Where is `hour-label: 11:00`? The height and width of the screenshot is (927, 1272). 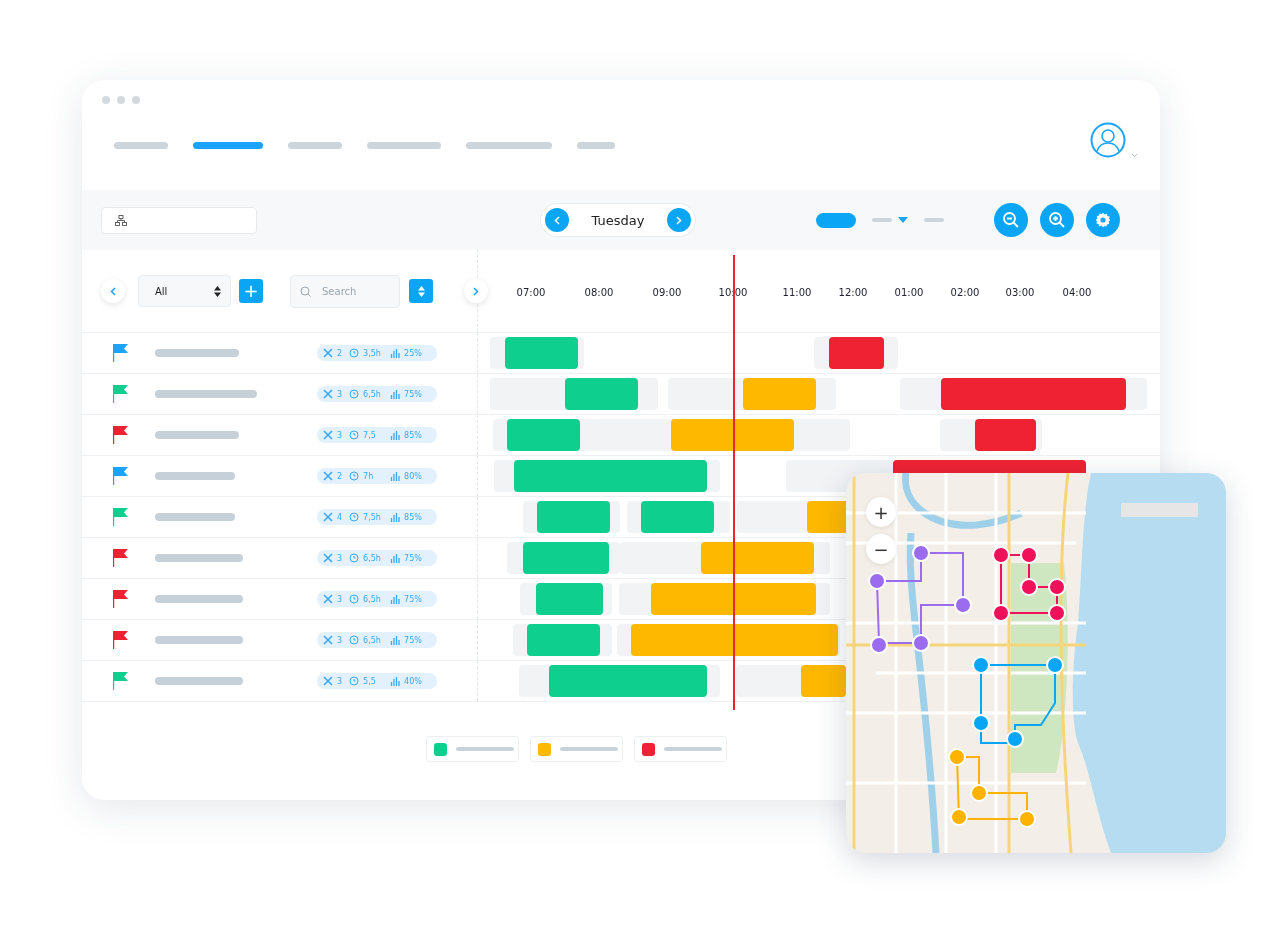
hour-label: 11:00 is located at coordinates (797, 292).